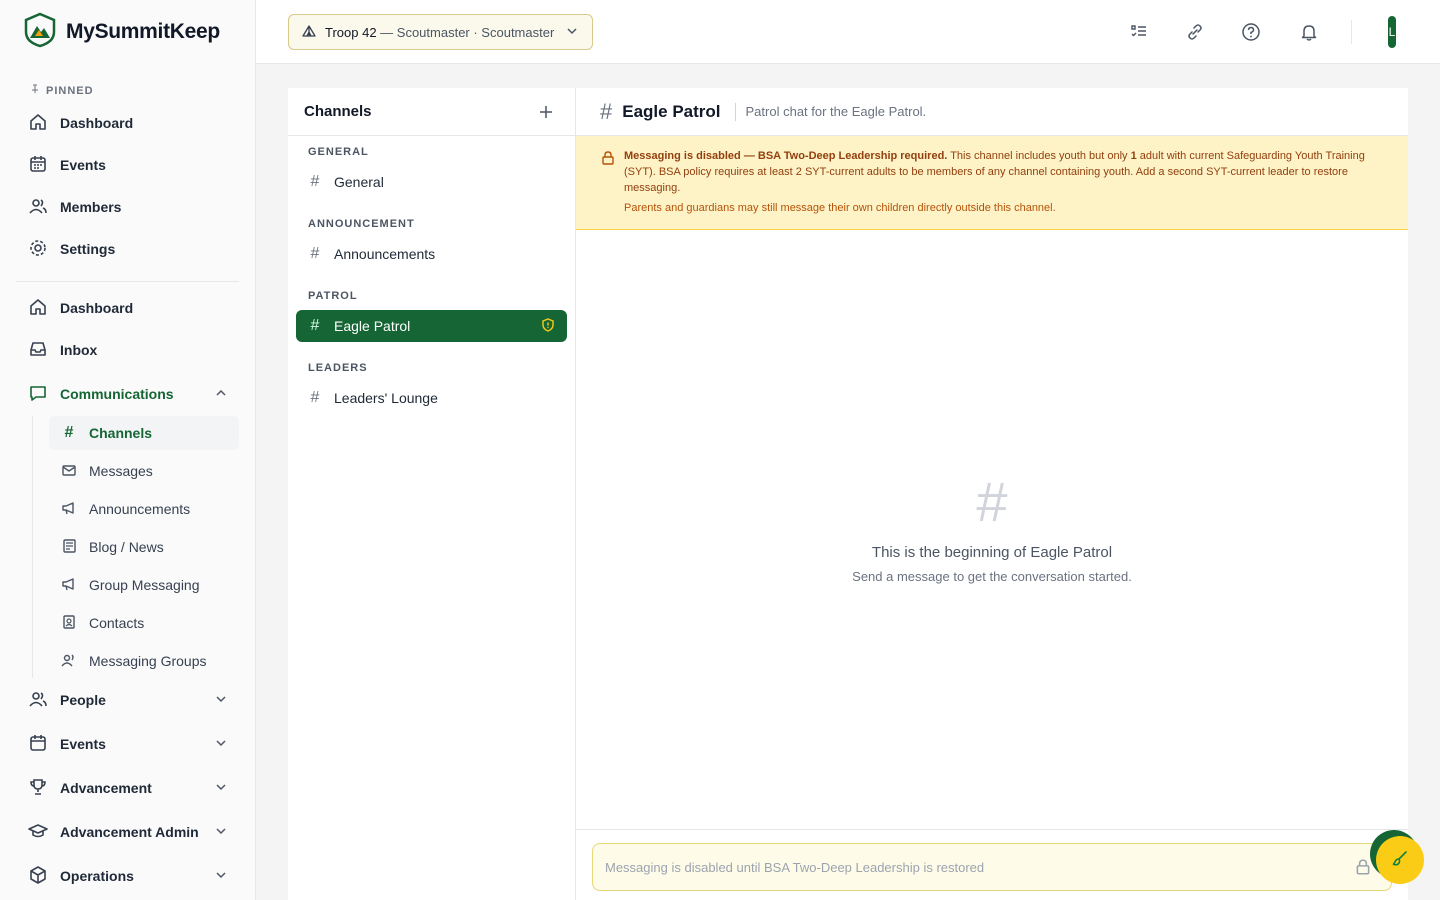 This screenshot has height=900, width=1440. I want to click on channel-general: # General, so click(431, 182).